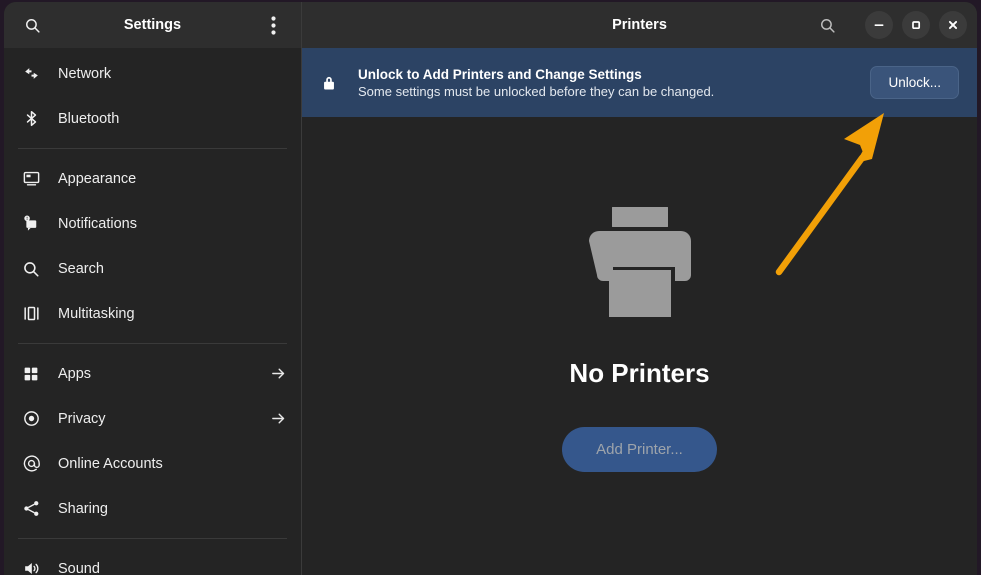 Image resolution: width=981 pixels, height=575 pixels. What do you see at coordinates (110, 463) in the screenshot?
I see `sidebar-item-label: Online Accounts` at bounding box center [110, 463].